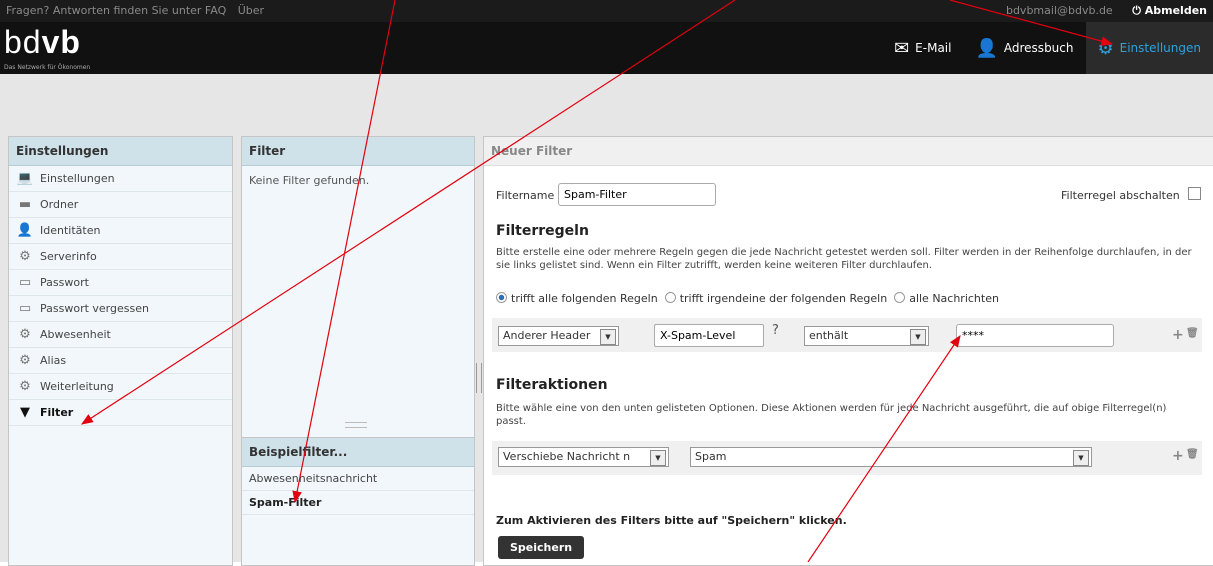 The width and height of the screenshot is (1213, 566). What do you see at coordinates (1136, 10) in the screenshot?
I see `power-icon: ⏻` at bounding box center [1136, 10].